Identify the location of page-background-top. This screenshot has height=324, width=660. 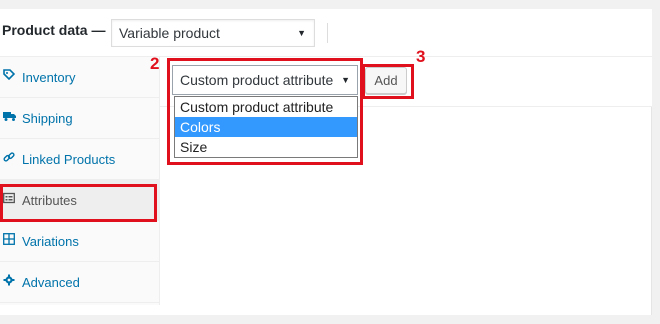
(330, 4).